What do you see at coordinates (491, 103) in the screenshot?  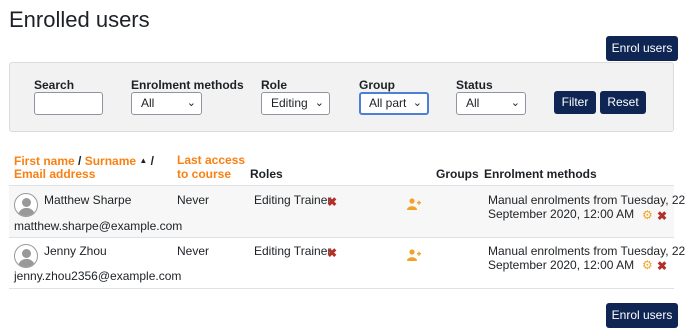 I see `status-select: All ⌄` at bounding box center [491, 103].